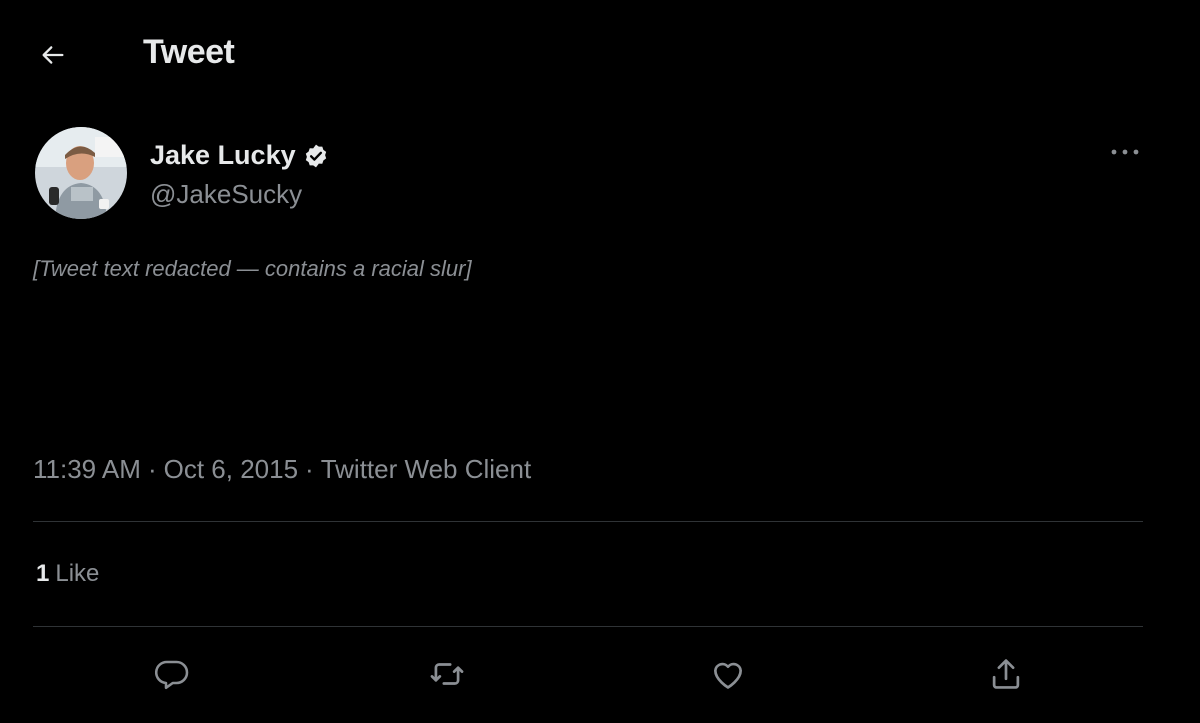  I want to click on likes-label: Like, so click(77, 573).